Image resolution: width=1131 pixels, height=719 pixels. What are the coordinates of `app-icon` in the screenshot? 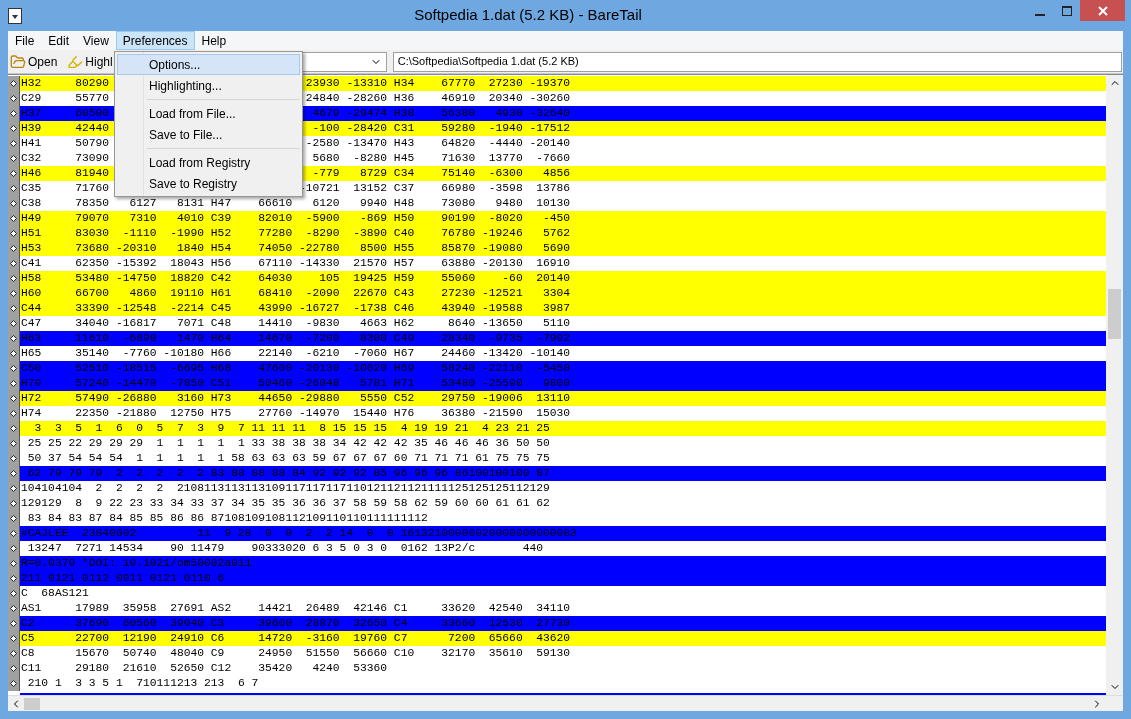 It's located at (15, 15).